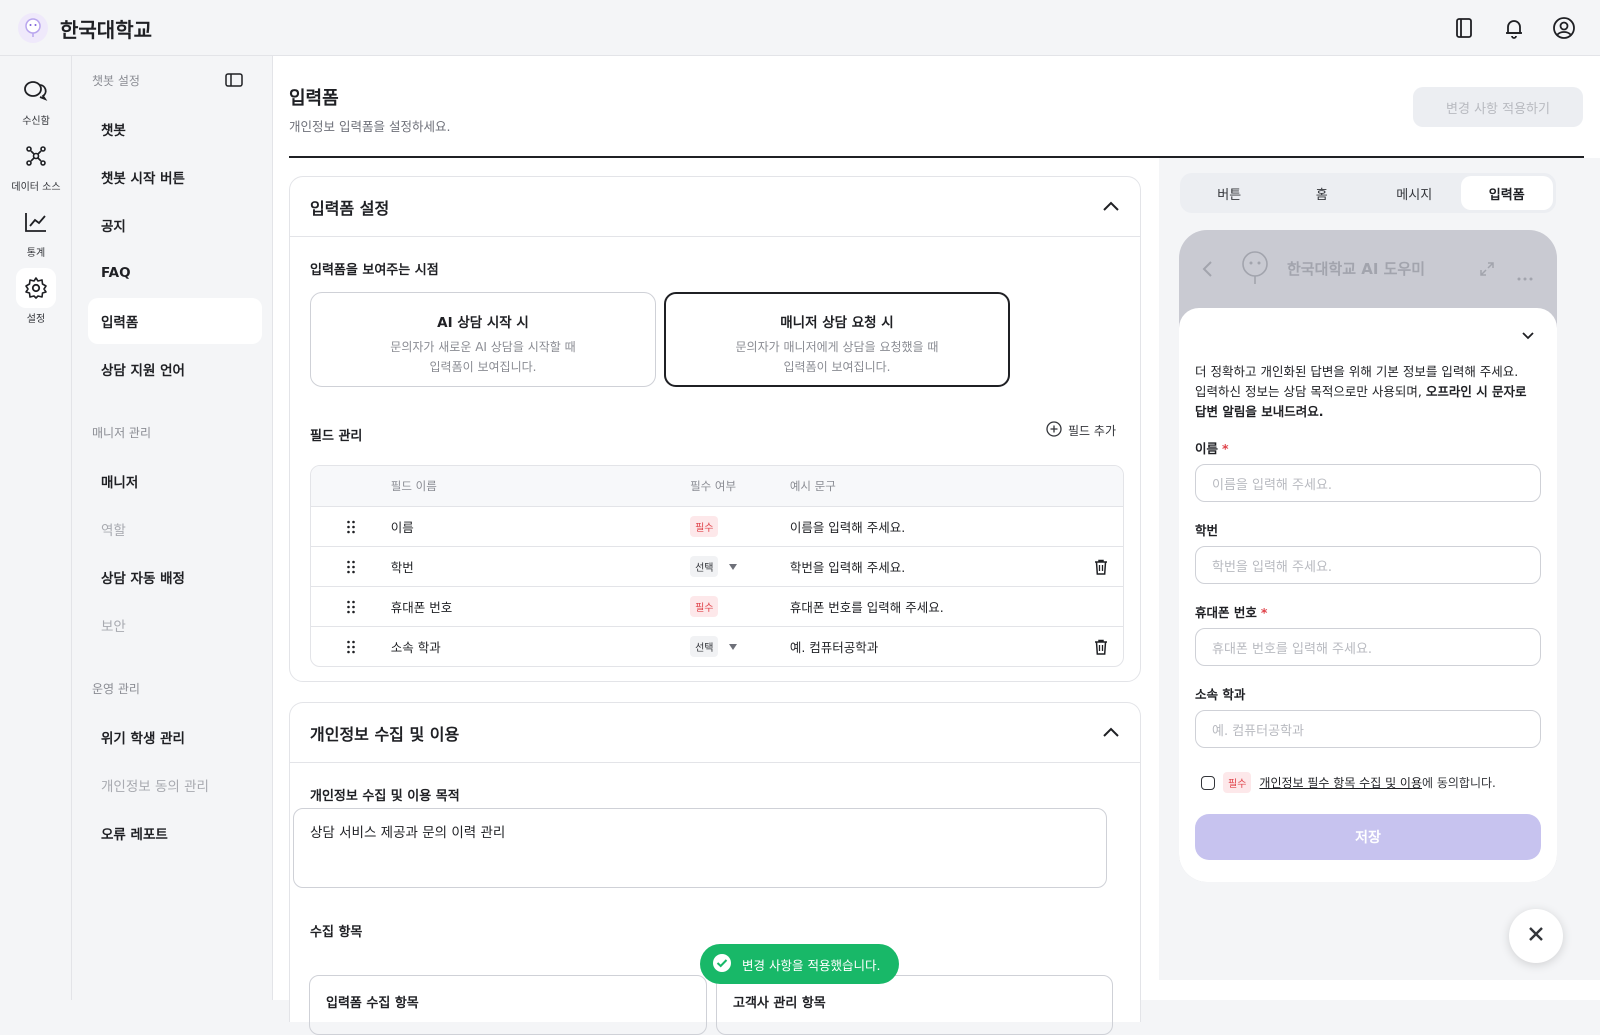 This screenshot has width=1600, height=1035. I want to click on tab-home: 홈, so click(1322, 193).